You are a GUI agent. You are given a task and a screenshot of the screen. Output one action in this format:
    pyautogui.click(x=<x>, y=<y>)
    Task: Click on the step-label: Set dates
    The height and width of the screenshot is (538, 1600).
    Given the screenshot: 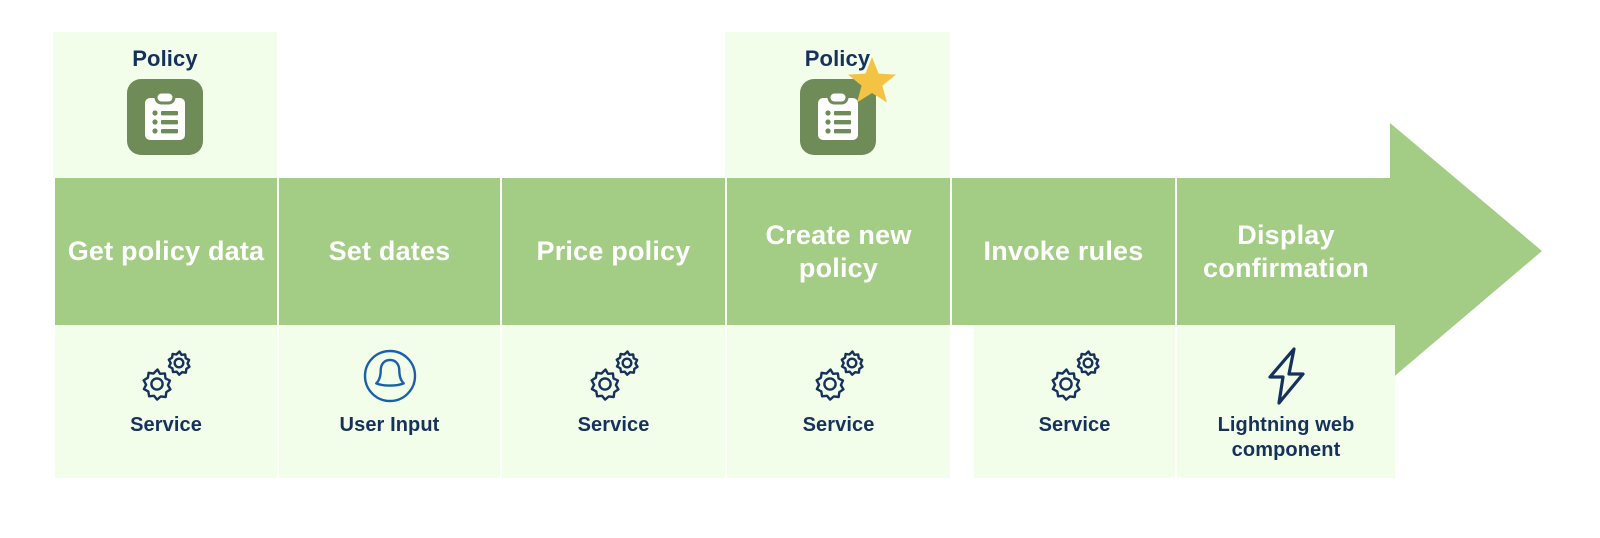 What is the action you would take?
    pyautogui.click(x=389, y=251)
    